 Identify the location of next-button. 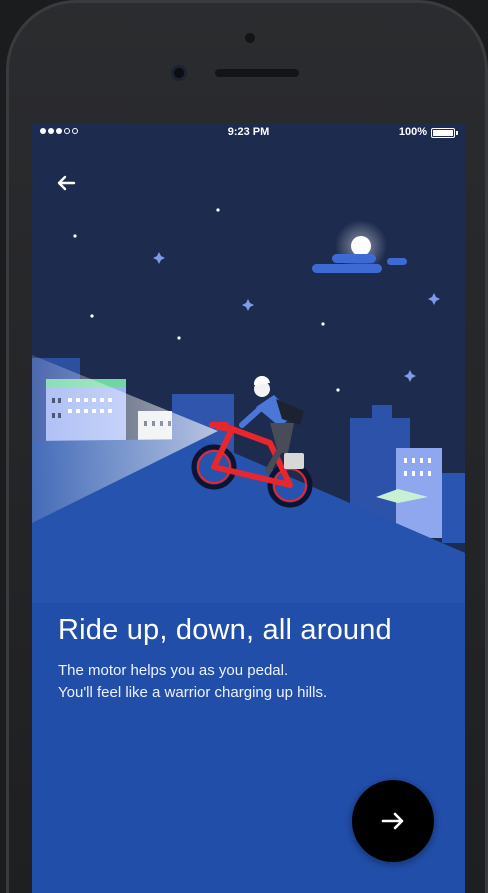
(393, 821).